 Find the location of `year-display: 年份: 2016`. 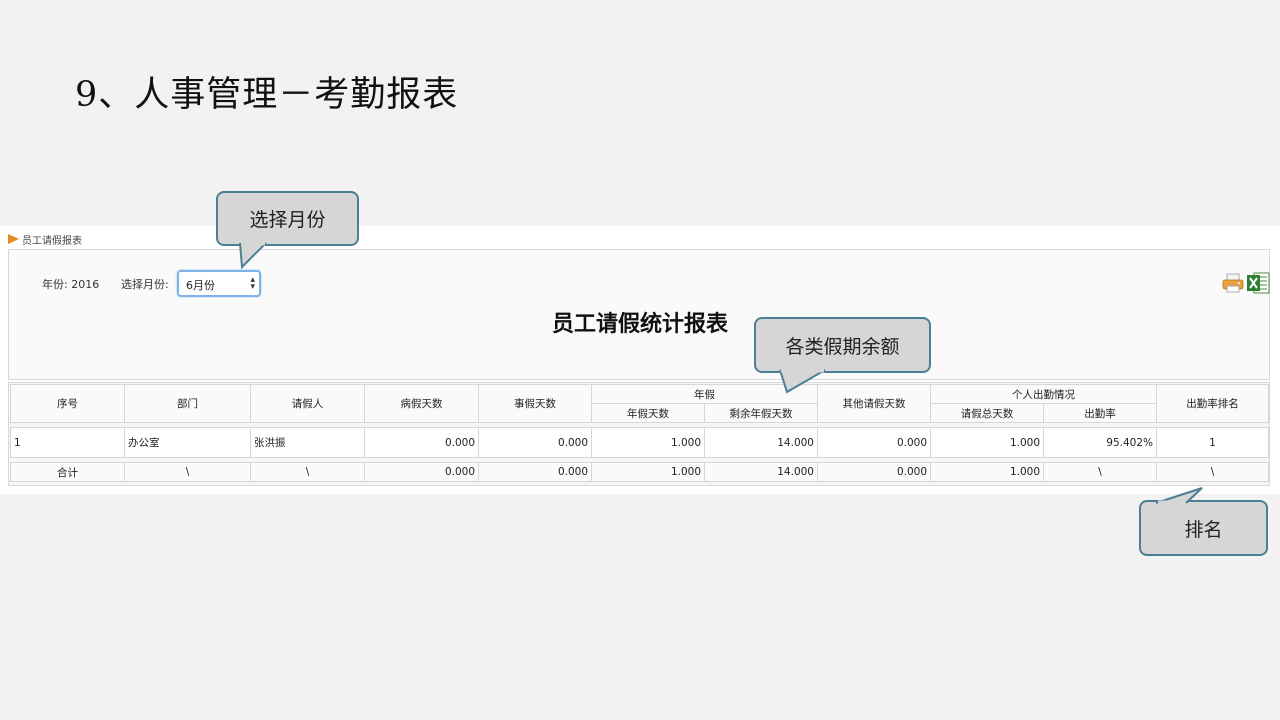

year-display: 年份: 2016 is located at coordinates (70, 284).